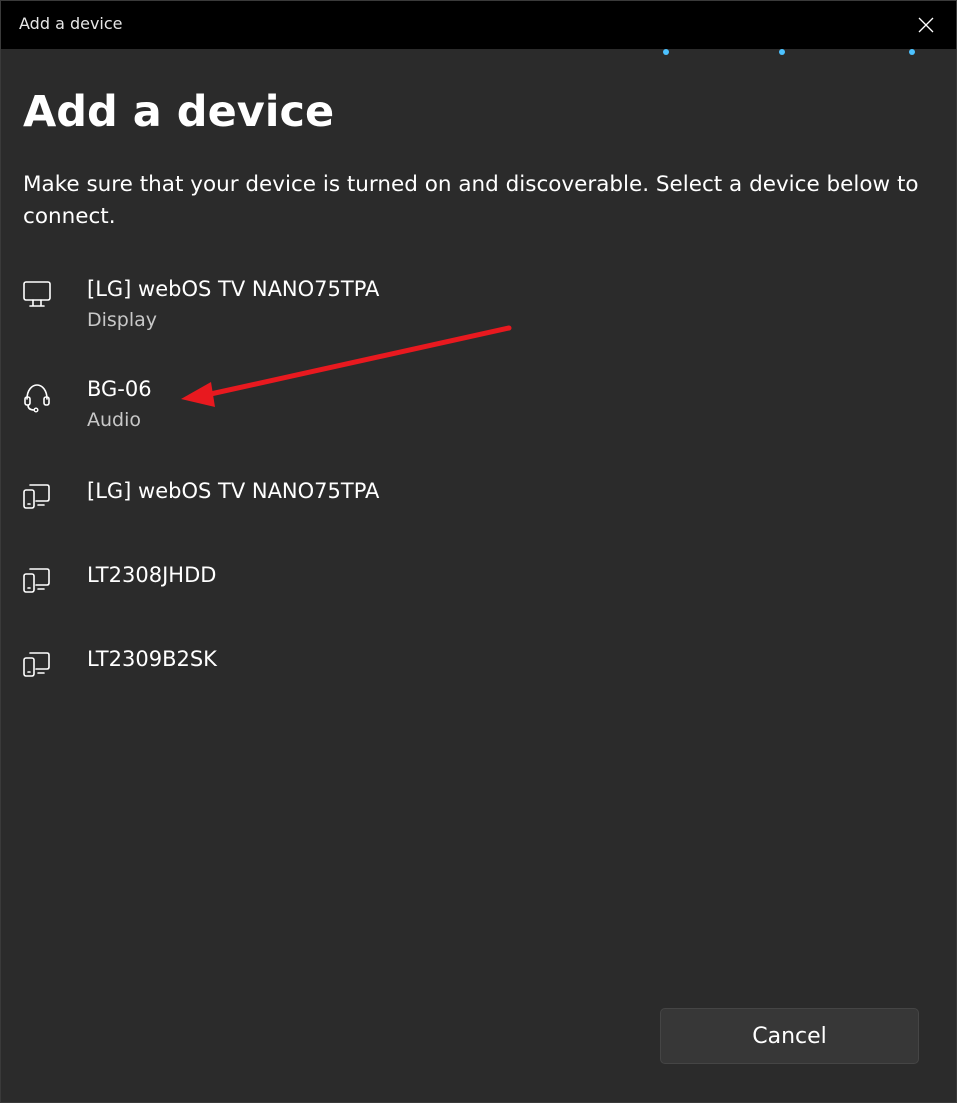 The width and height of the screenshot is (957, 1103). I want to click on headset-icon, so click(37, 398).